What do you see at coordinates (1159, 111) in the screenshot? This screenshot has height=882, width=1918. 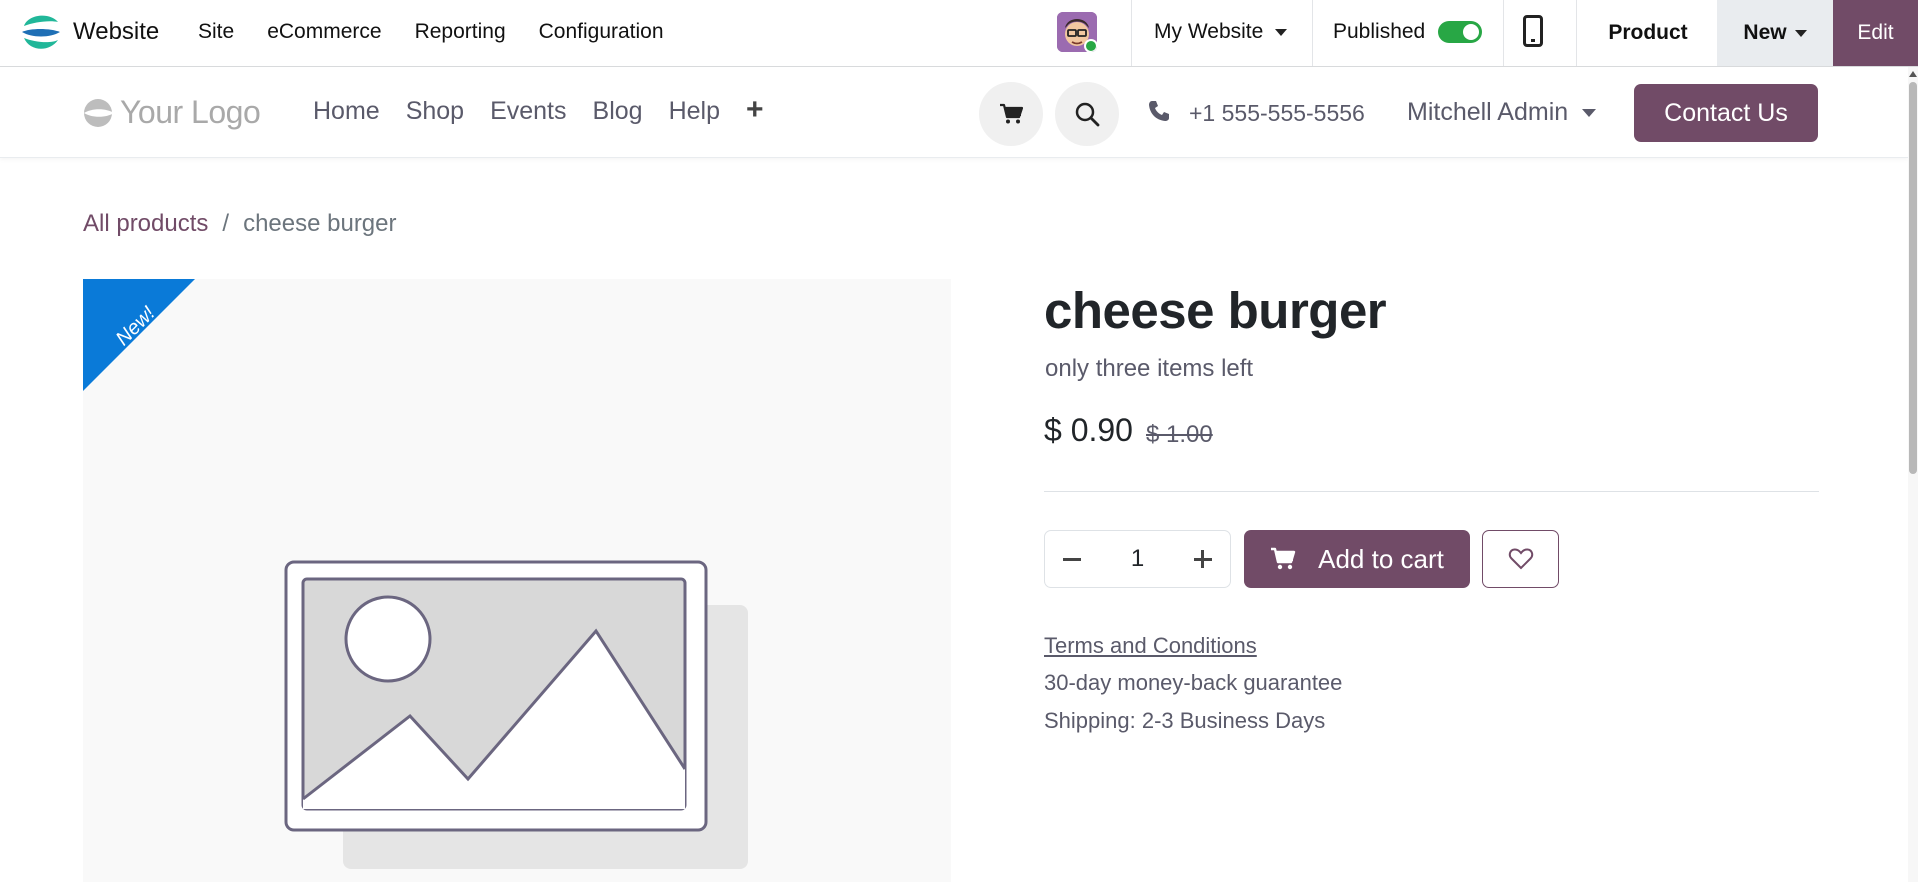 I see `phone-icon` at bounding box center [1159, 111].